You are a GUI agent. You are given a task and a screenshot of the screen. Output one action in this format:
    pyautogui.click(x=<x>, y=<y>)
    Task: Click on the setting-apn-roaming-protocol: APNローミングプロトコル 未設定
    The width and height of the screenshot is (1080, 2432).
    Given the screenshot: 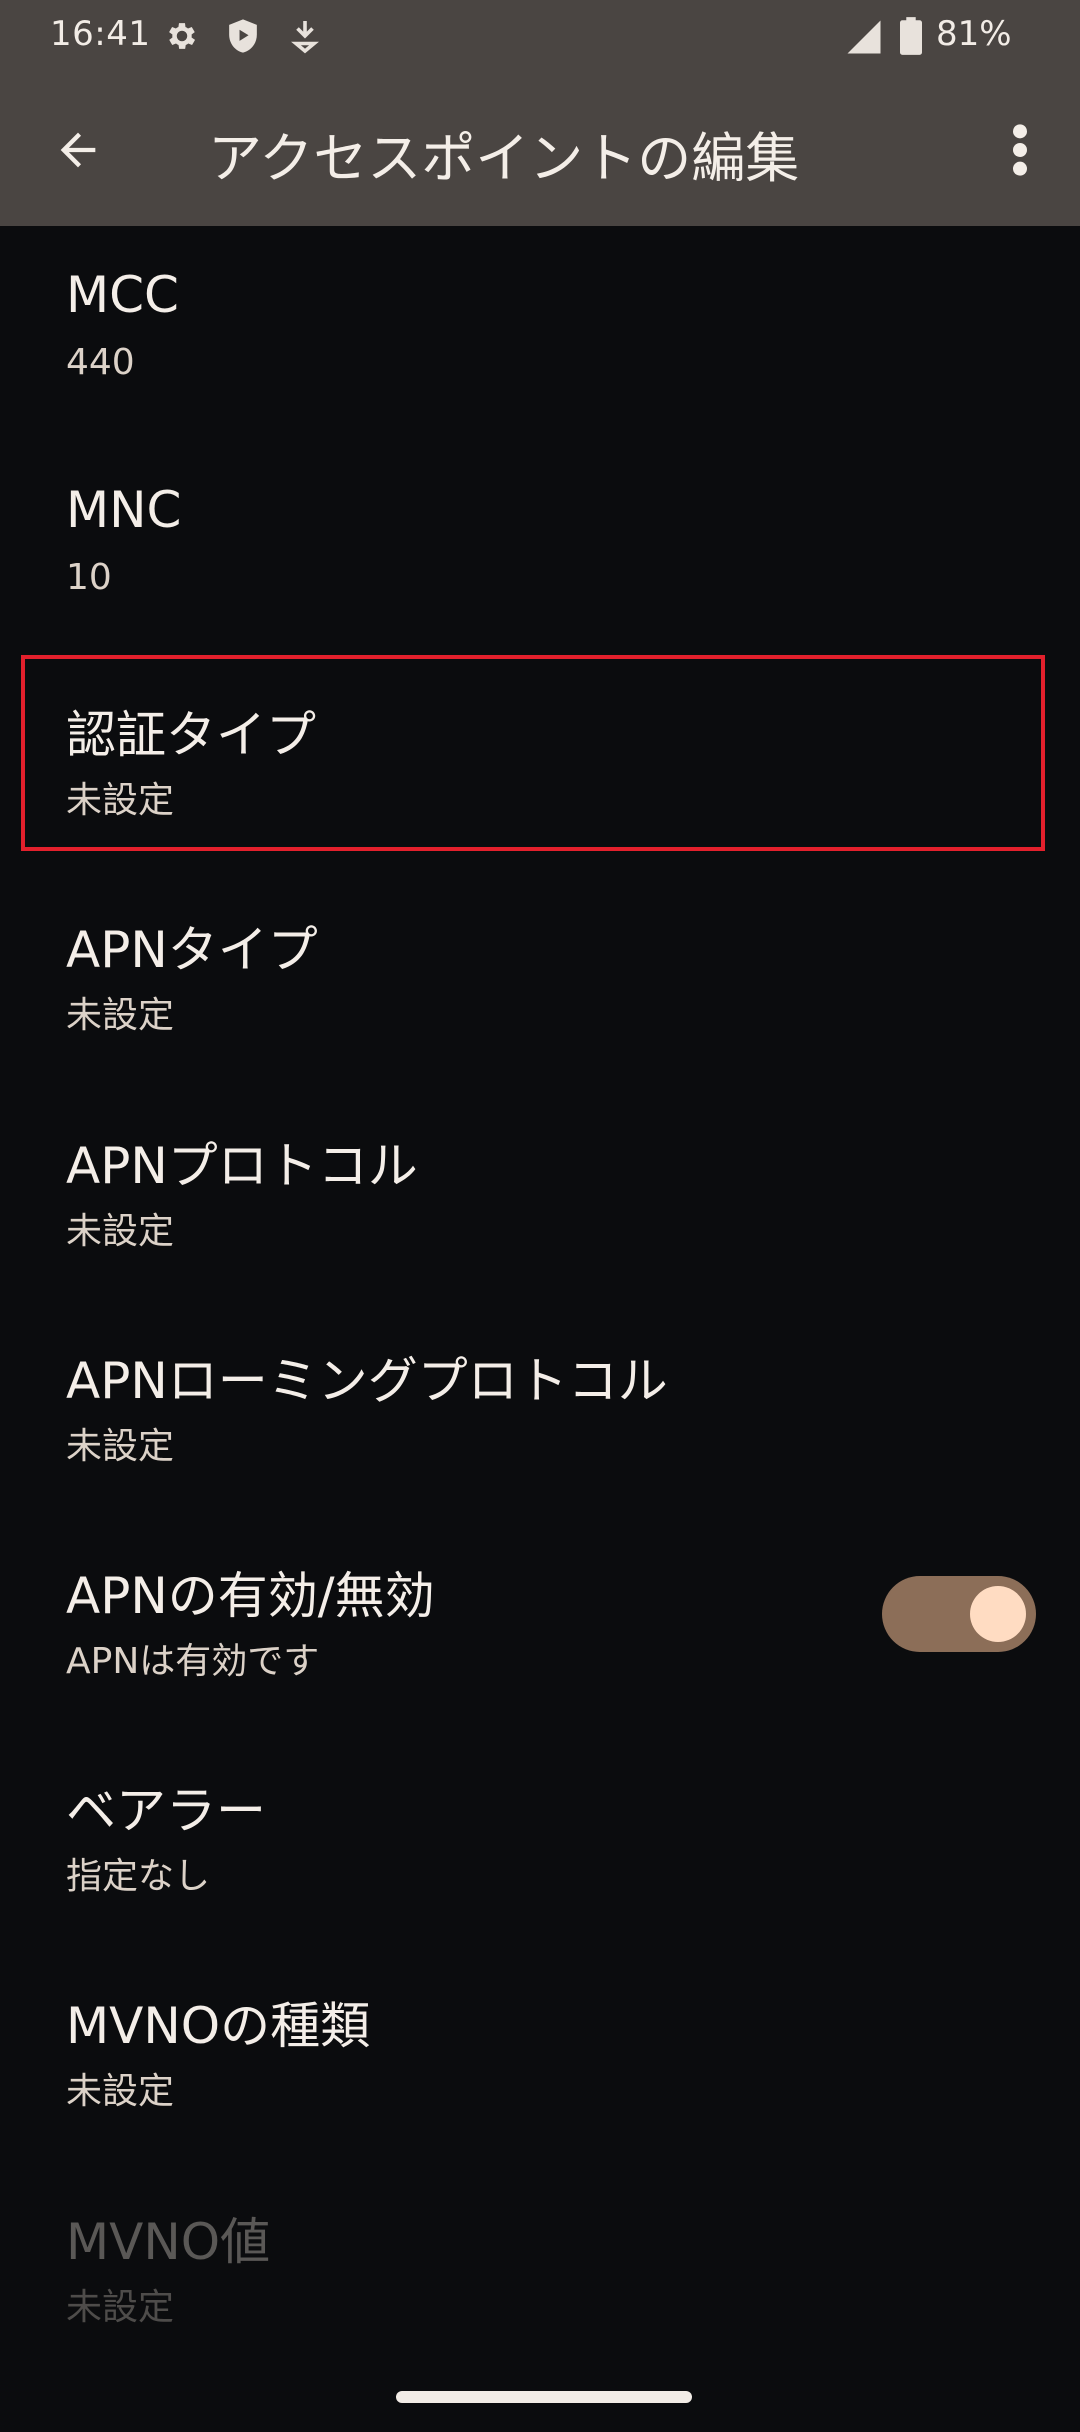 What is the action you would take?
    pyautogui.click(x=540, y=1401)
    